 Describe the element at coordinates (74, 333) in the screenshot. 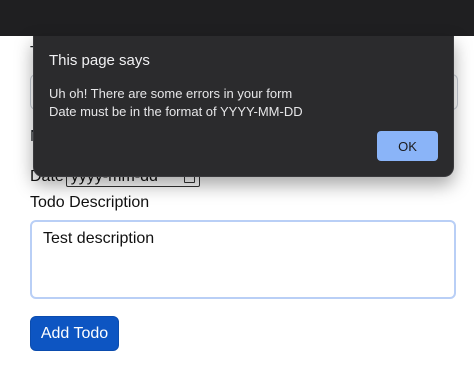

I see `add-todo-button: Add Todo` at that location.